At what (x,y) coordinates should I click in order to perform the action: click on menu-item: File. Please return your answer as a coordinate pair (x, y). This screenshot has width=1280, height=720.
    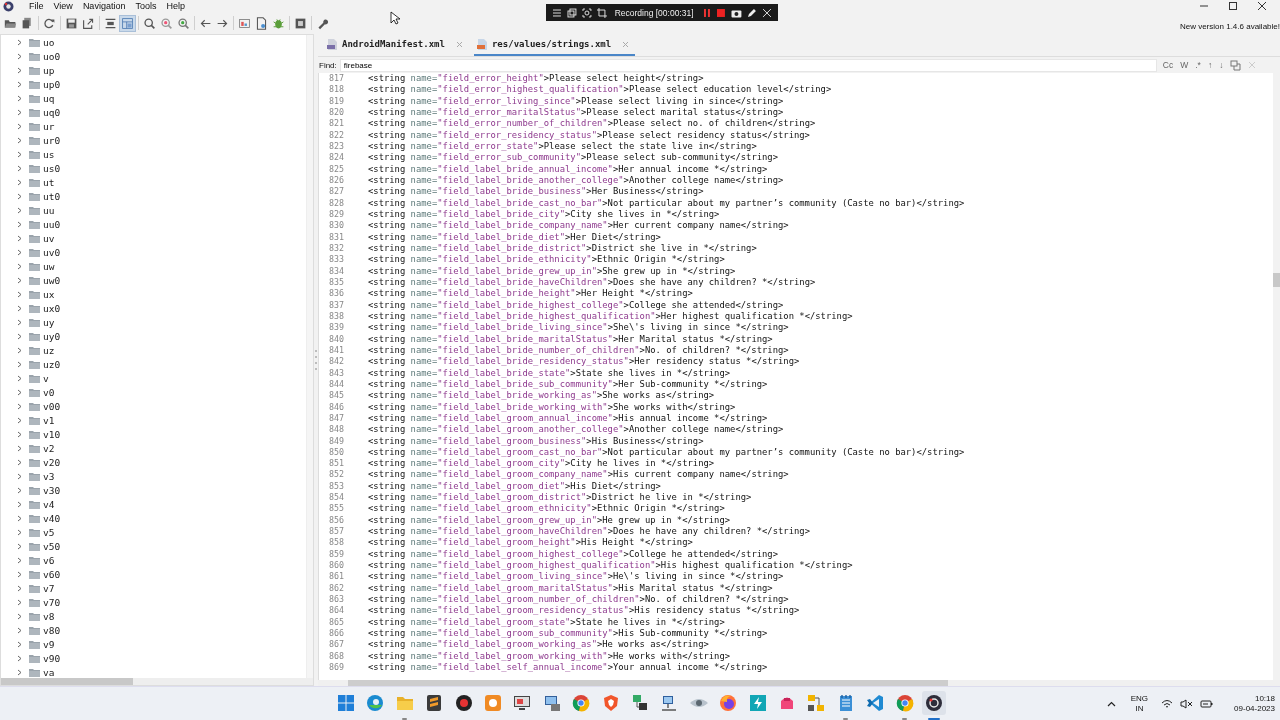
    Looking at the image, I should click on (36, 6).